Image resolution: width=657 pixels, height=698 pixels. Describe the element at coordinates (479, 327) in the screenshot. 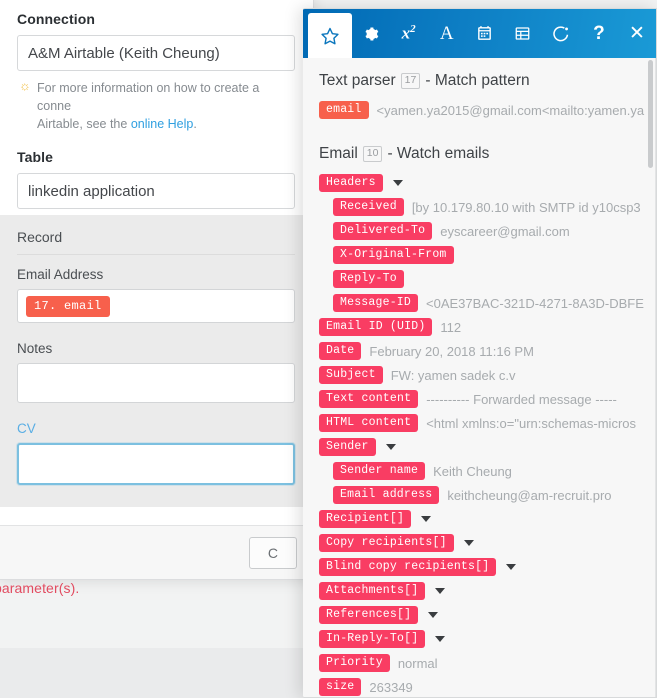

I see `mapping-row: Email ID (UID) 112` at that location.